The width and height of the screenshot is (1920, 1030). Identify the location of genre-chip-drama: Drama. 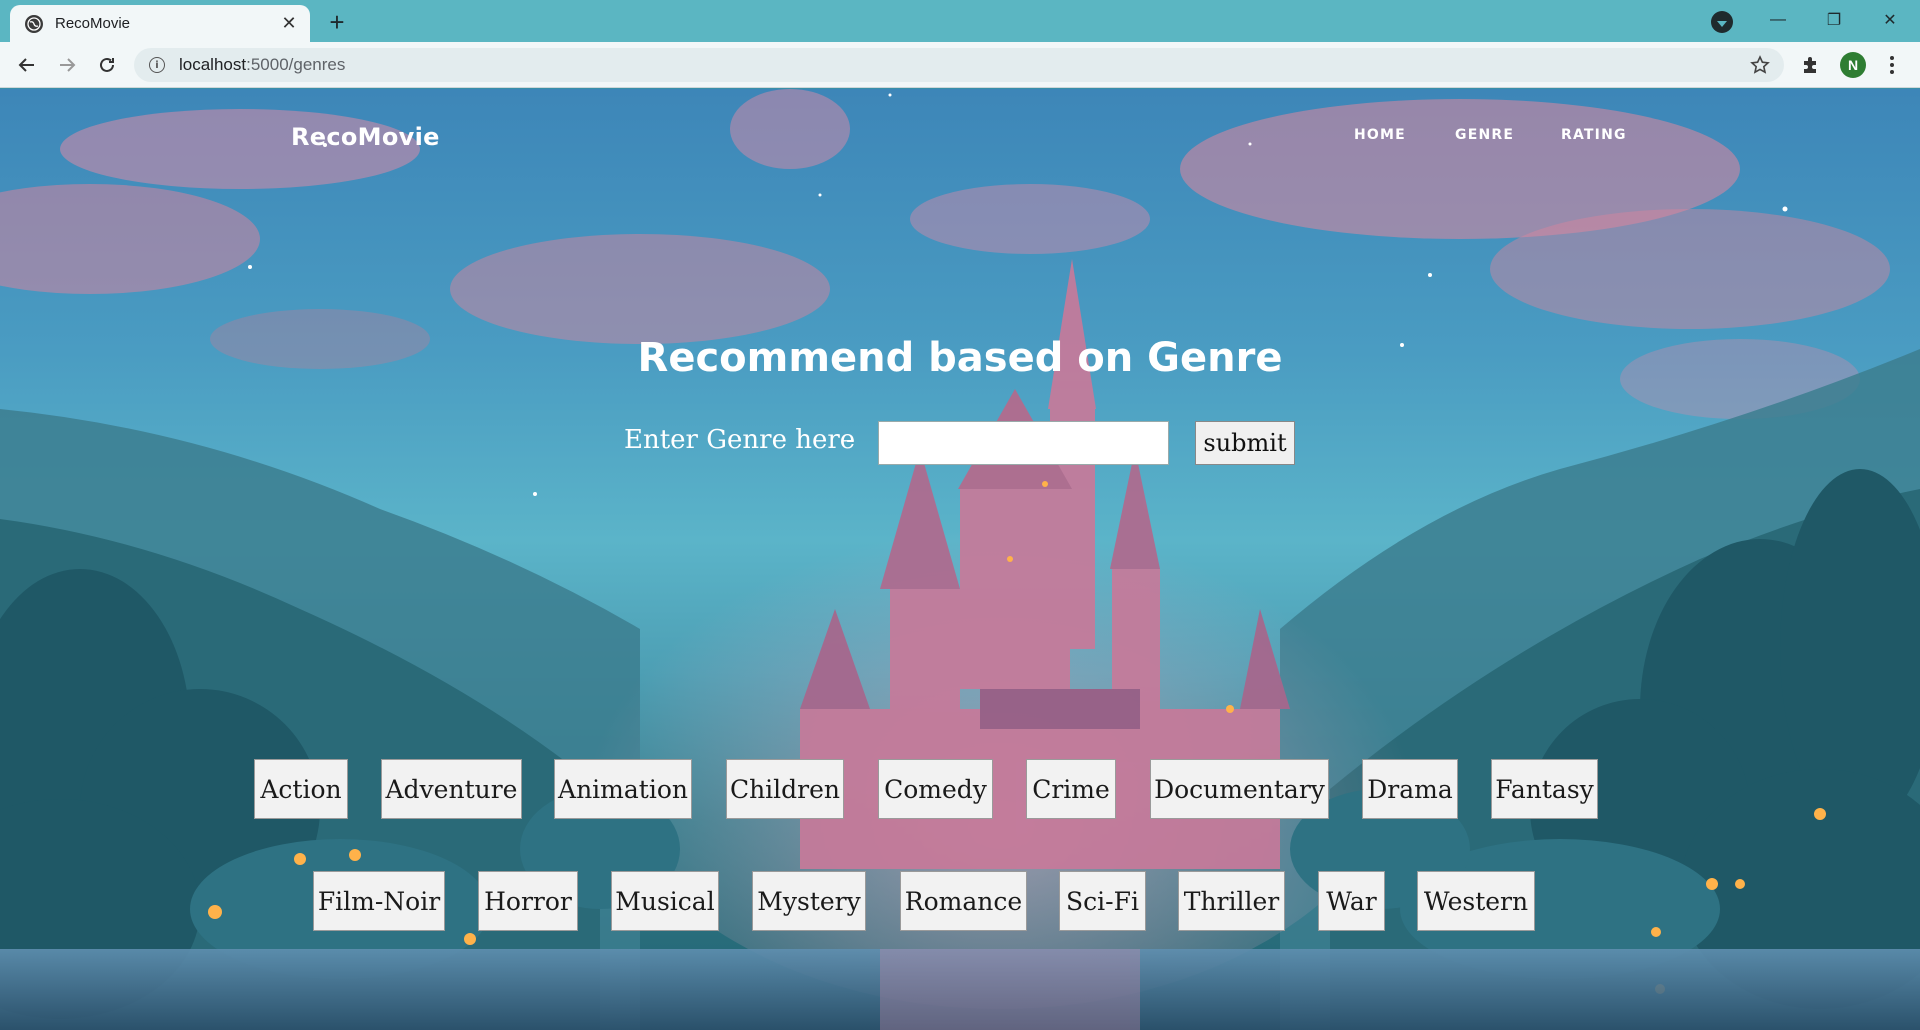
(1410, 789).